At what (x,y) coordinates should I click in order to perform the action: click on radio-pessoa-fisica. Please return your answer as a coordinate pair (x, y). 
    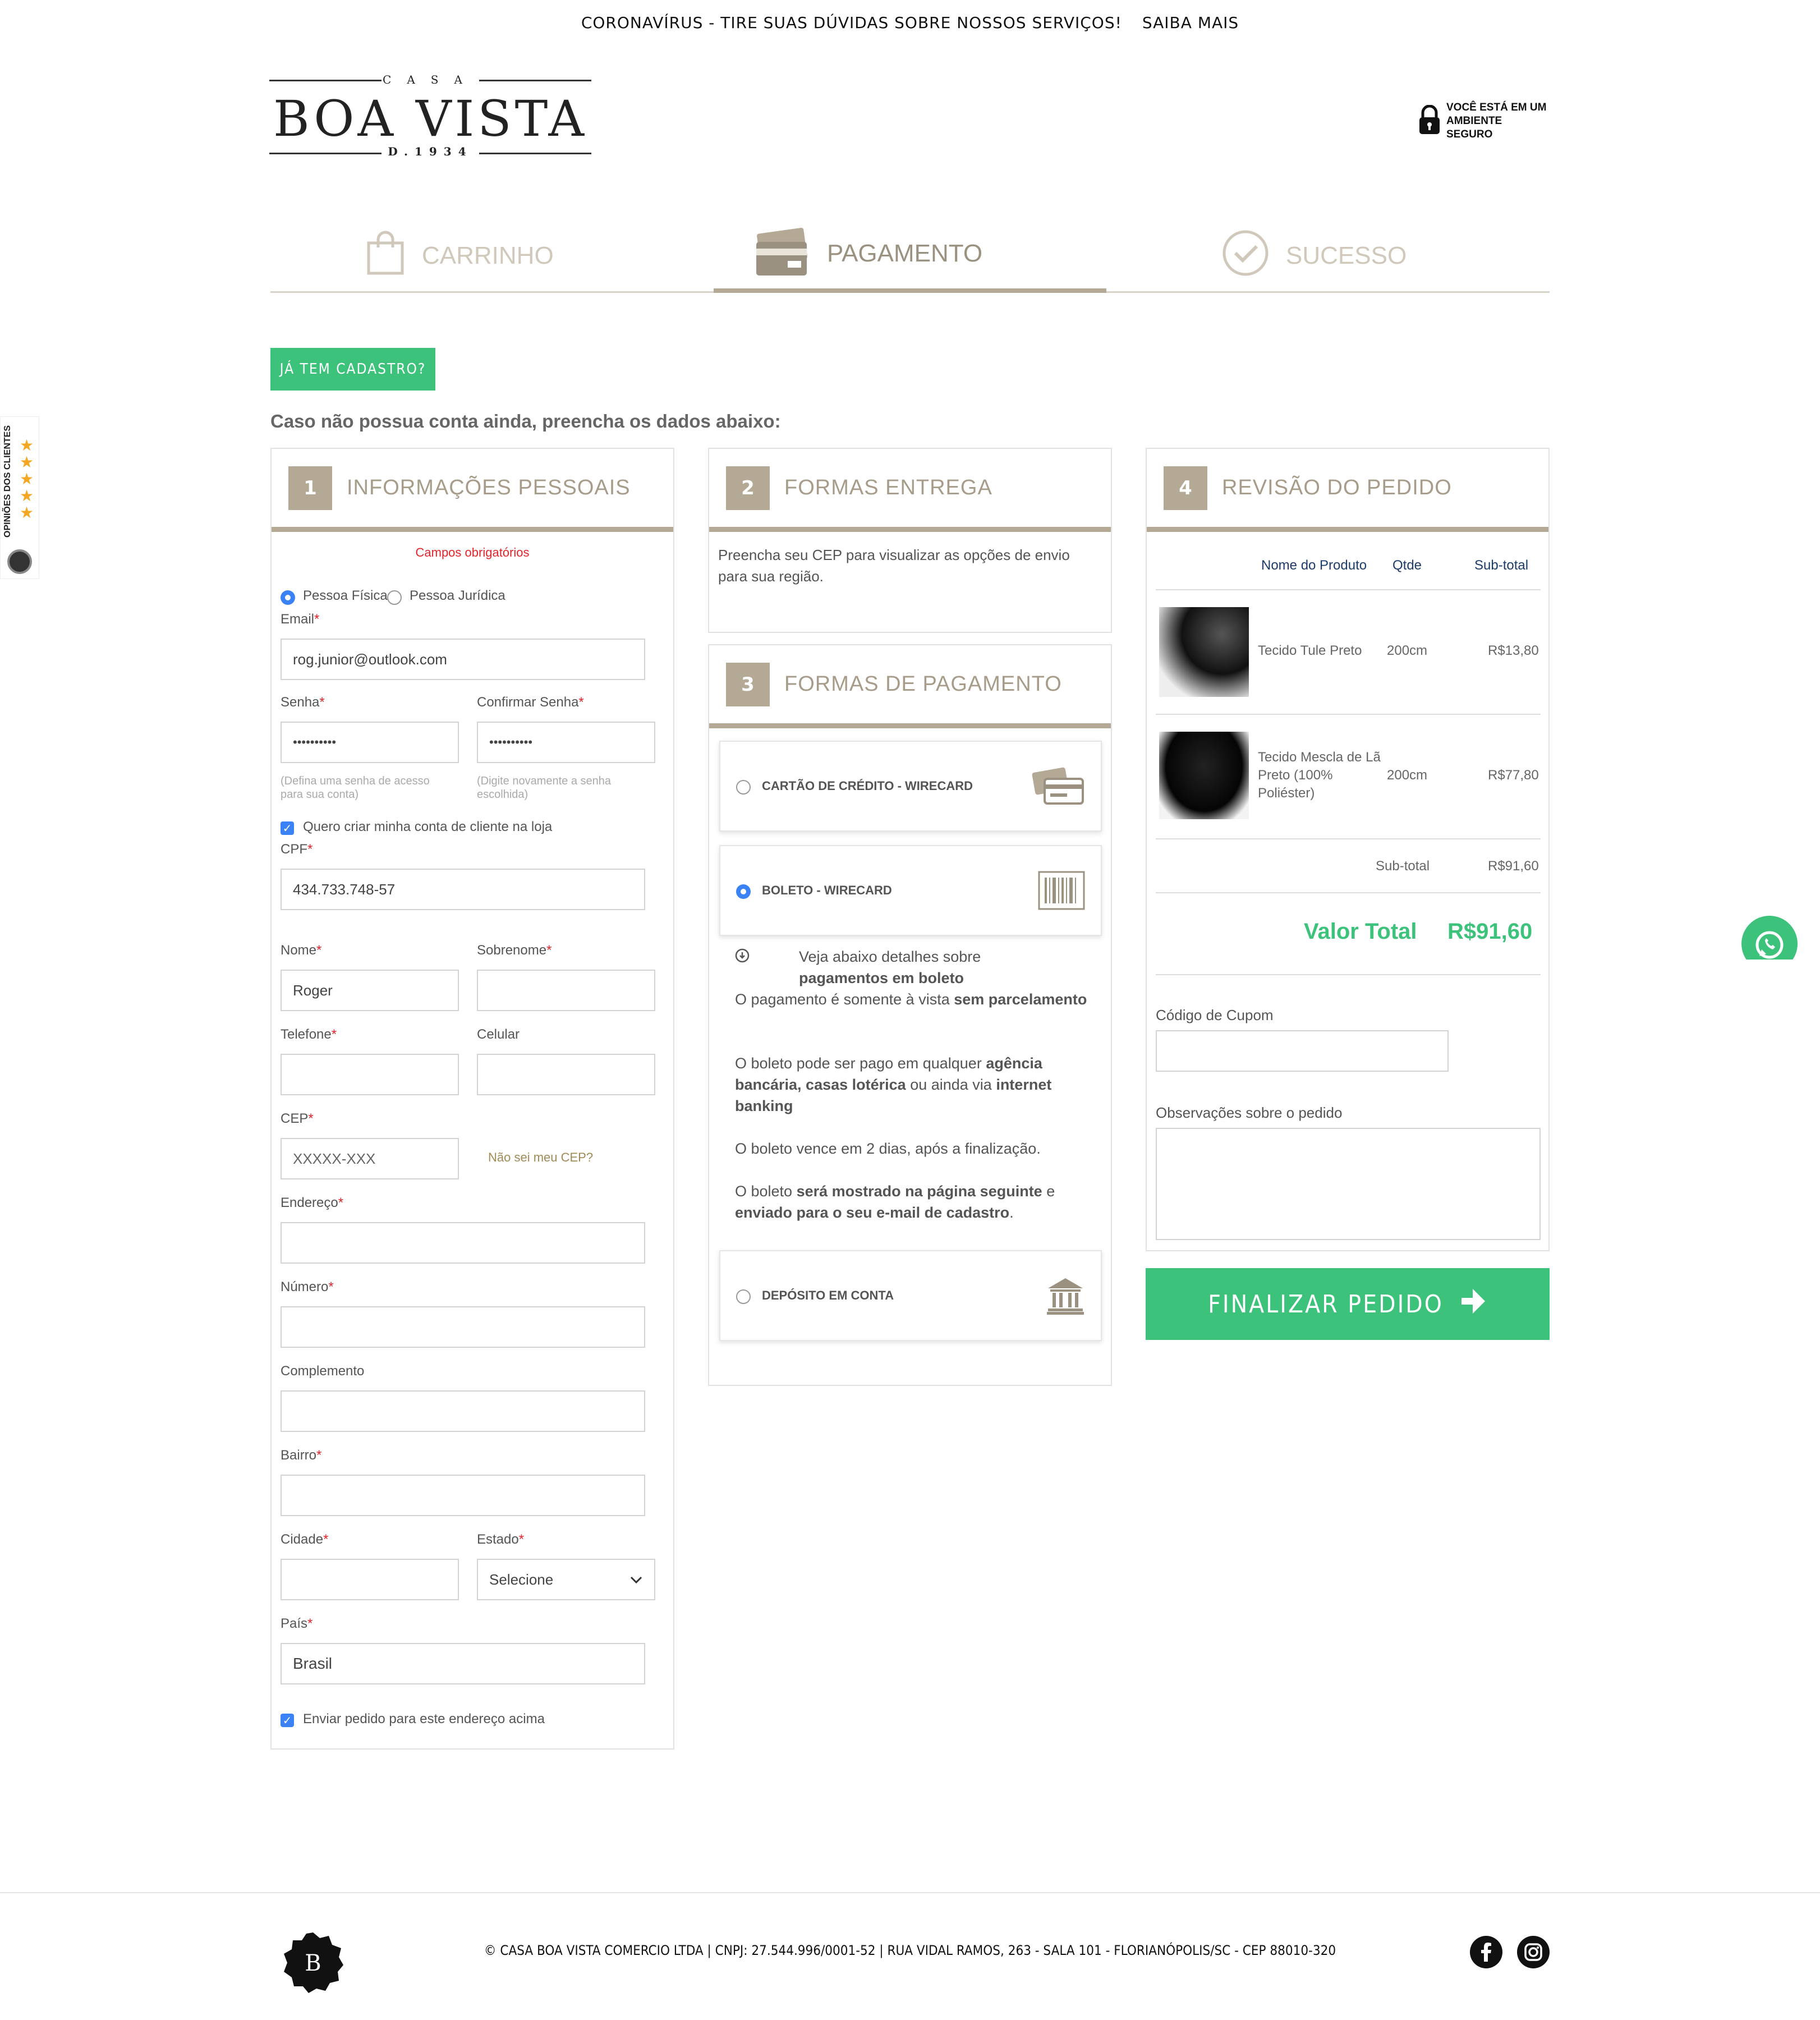
    Looking at the image, I should click on (288, 597).